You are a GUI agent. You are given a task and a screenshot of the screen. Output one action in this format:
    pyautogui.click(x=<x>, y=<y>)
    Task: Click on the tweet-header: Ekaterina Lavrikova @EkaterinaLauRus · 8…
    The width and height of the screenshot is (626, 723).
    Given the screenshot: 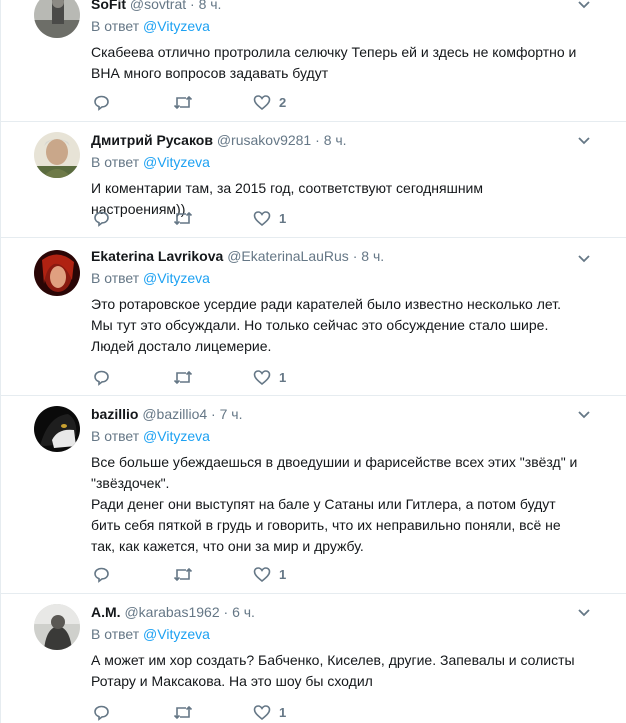 What is the action you would take?
    pyautogui.click(x=336, y=256)
    